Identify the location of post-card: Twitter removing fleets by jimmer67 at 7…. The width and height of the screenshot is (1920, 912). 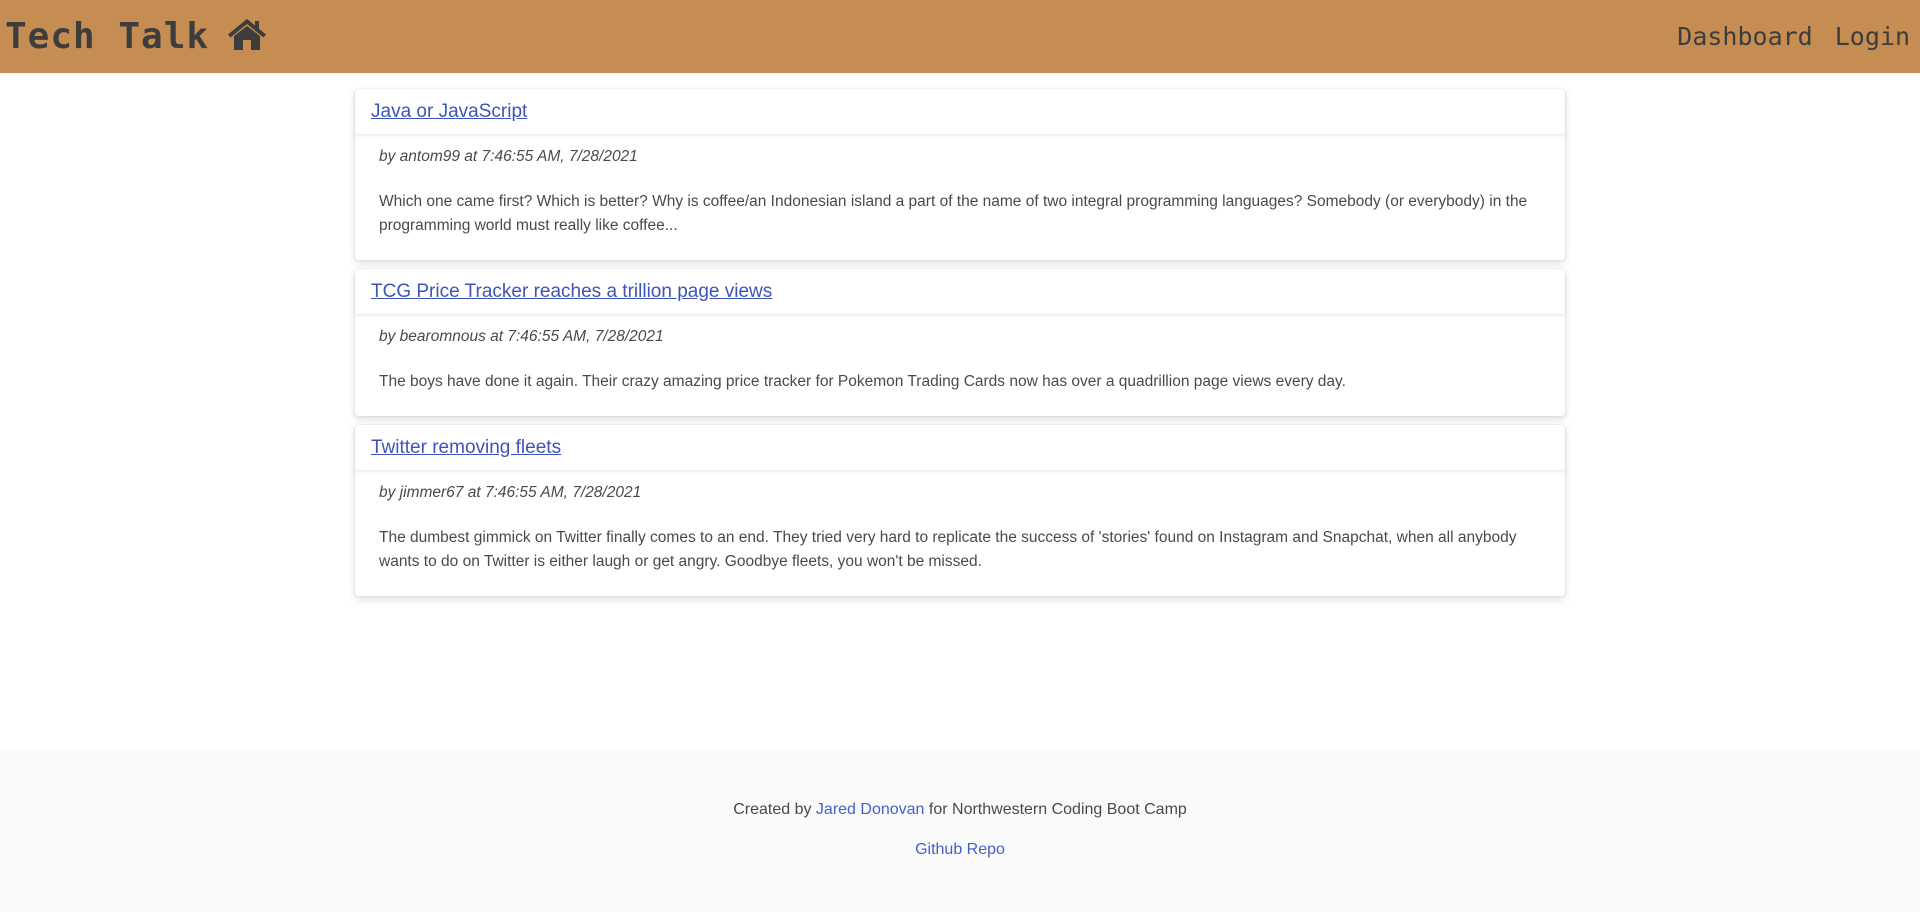
(960, 510).